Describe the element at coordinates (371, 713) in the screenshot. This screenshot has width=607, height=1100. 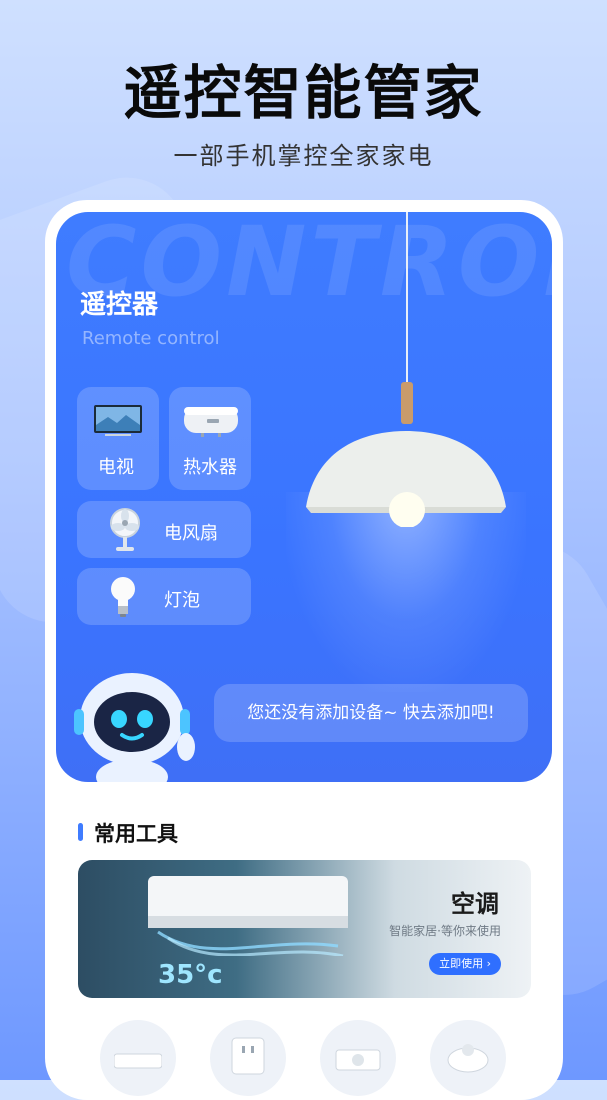
I see `empty-devices-message: 您还没有添加设备~ 快去添加吧!` at that location.